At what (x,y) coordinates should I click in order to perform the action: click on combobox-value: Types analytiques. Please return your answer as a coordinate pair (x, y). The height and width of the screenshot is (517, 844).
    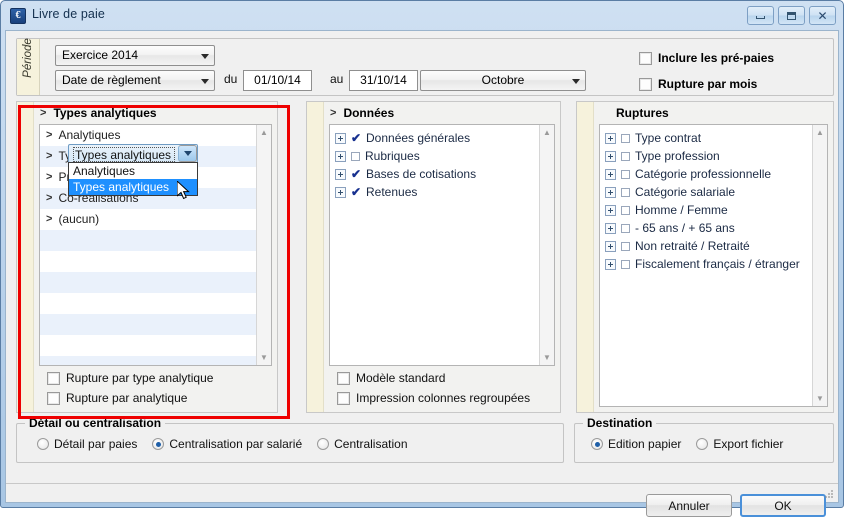
    Looking at the image, I should click on (124, 154).